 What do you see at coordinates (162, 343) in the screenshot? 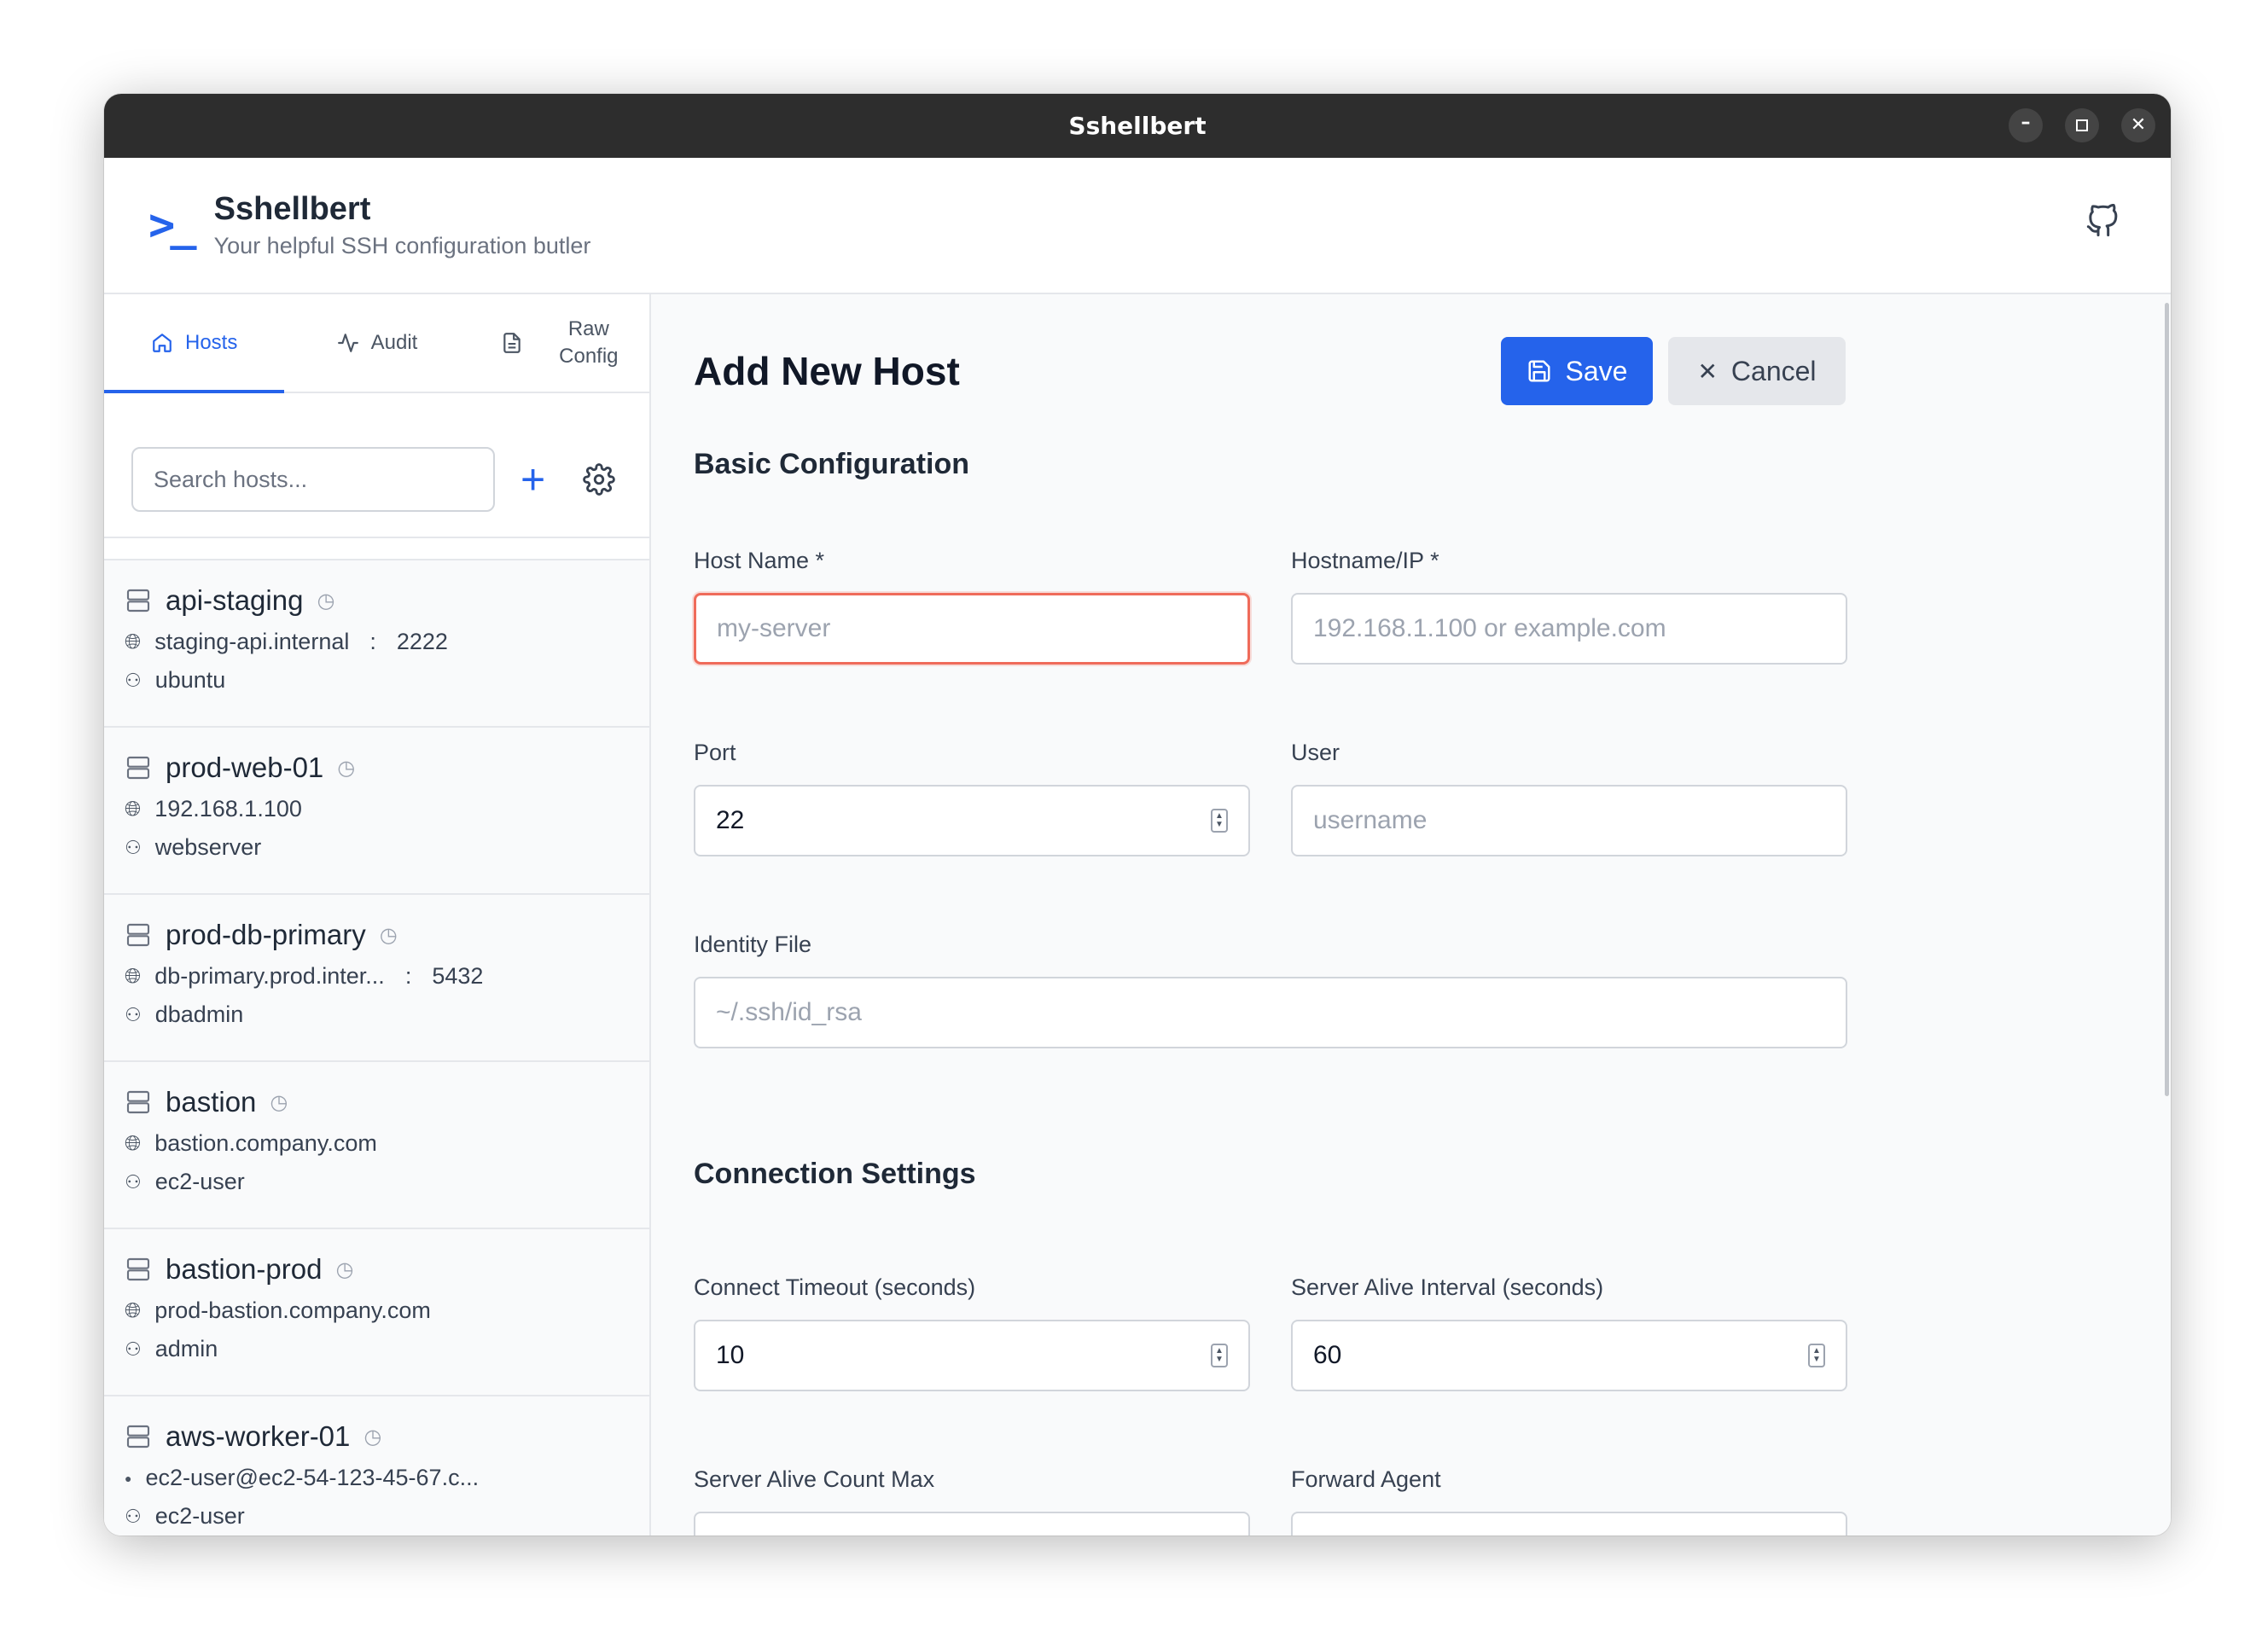
I see `home-icon` at bounding box center [162, 343].